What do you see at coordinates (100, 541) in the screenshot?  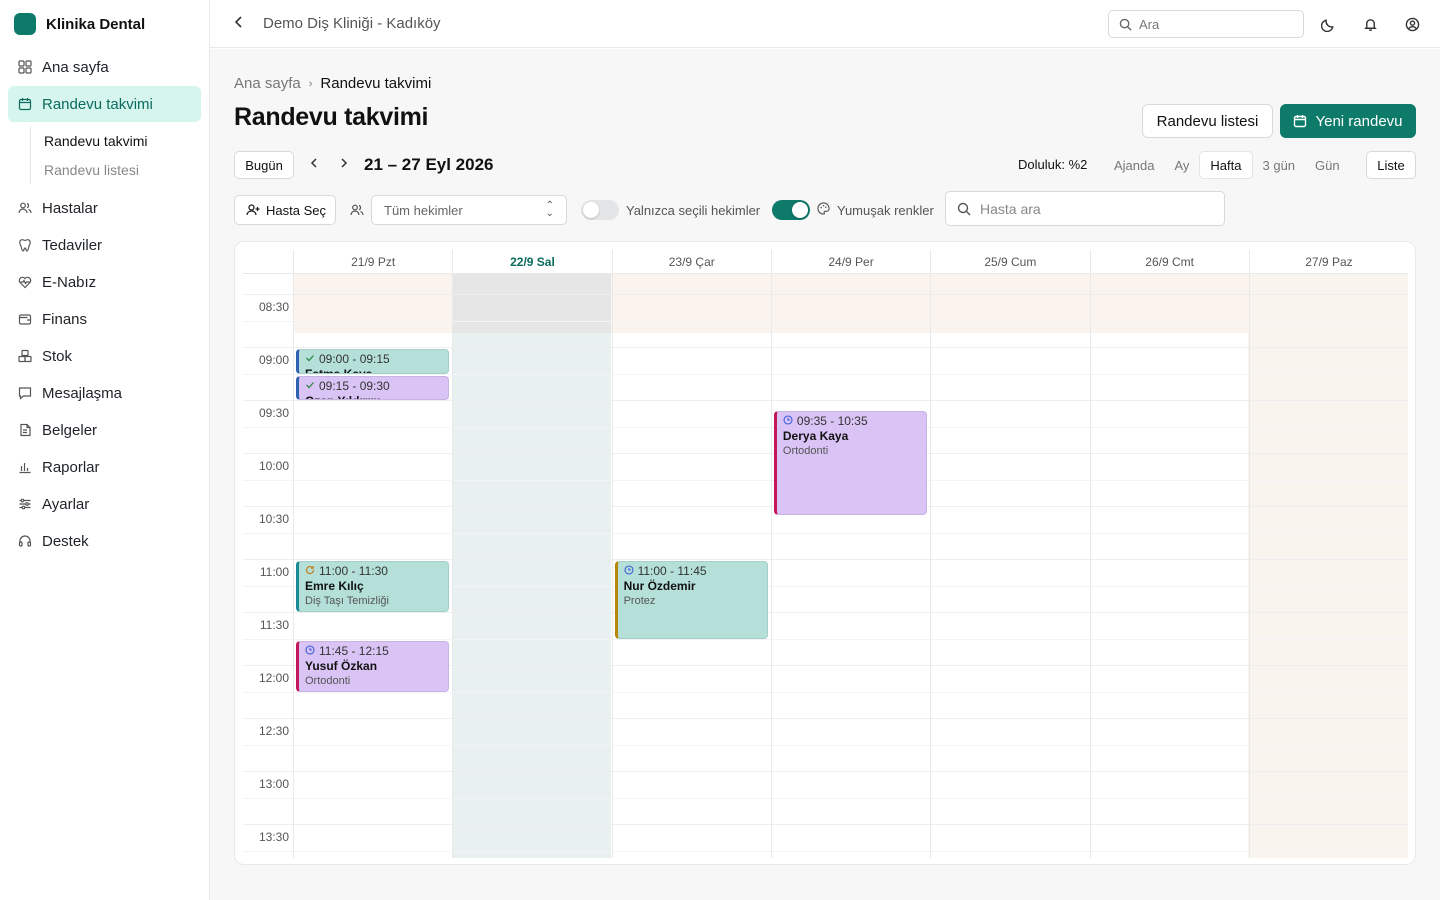 I see `sidebar-item-12: Destek` at bounding box center [100, 541].